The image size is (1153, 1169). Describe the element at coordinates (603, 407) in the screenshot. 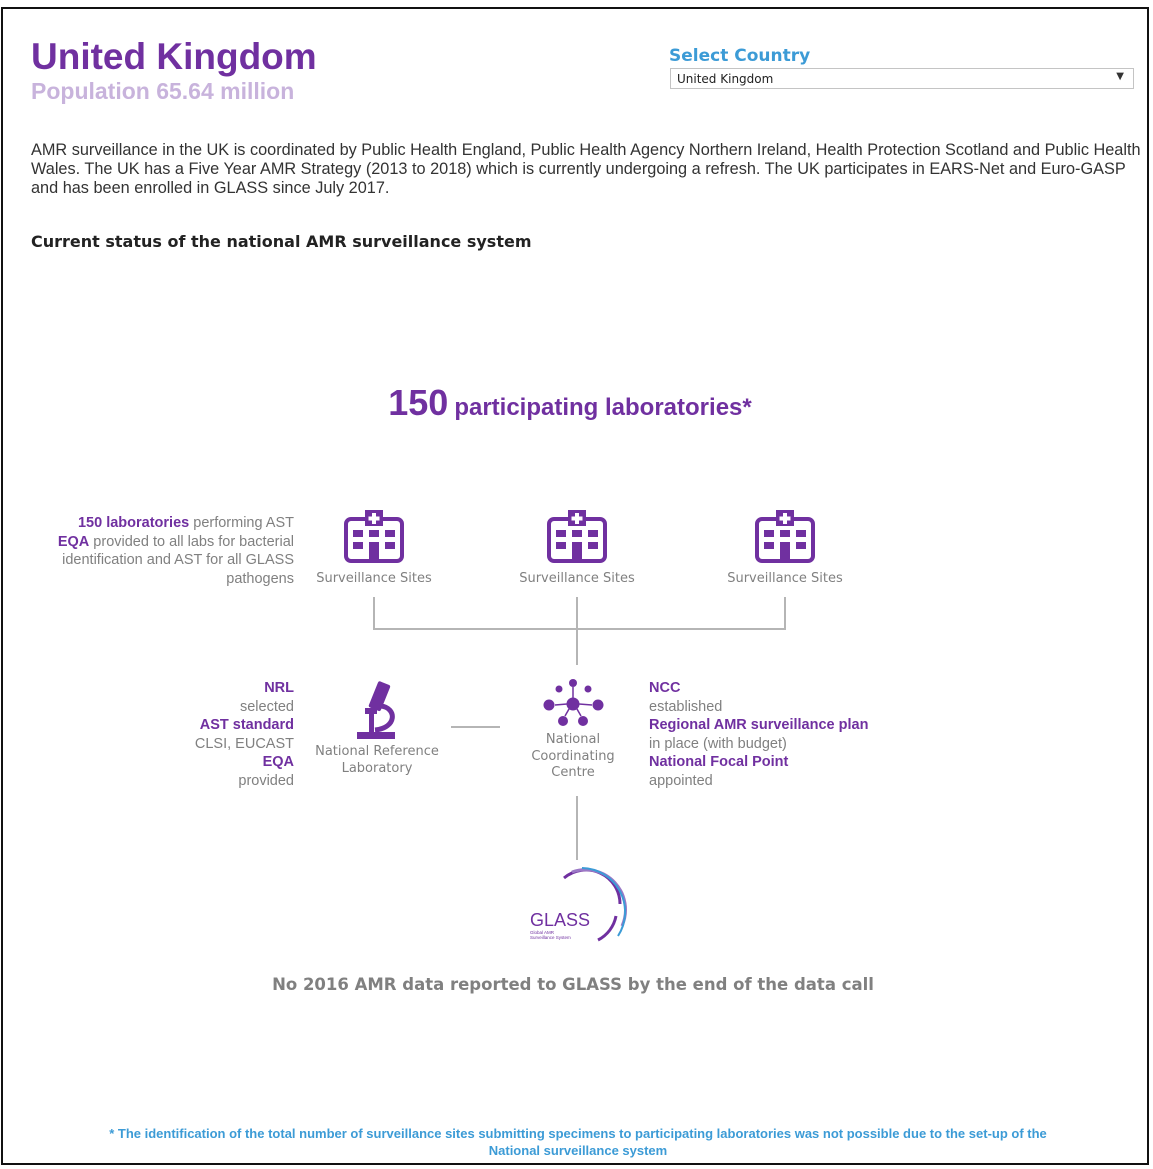

I see `labs-count-label: participating laboratories*` at that location.